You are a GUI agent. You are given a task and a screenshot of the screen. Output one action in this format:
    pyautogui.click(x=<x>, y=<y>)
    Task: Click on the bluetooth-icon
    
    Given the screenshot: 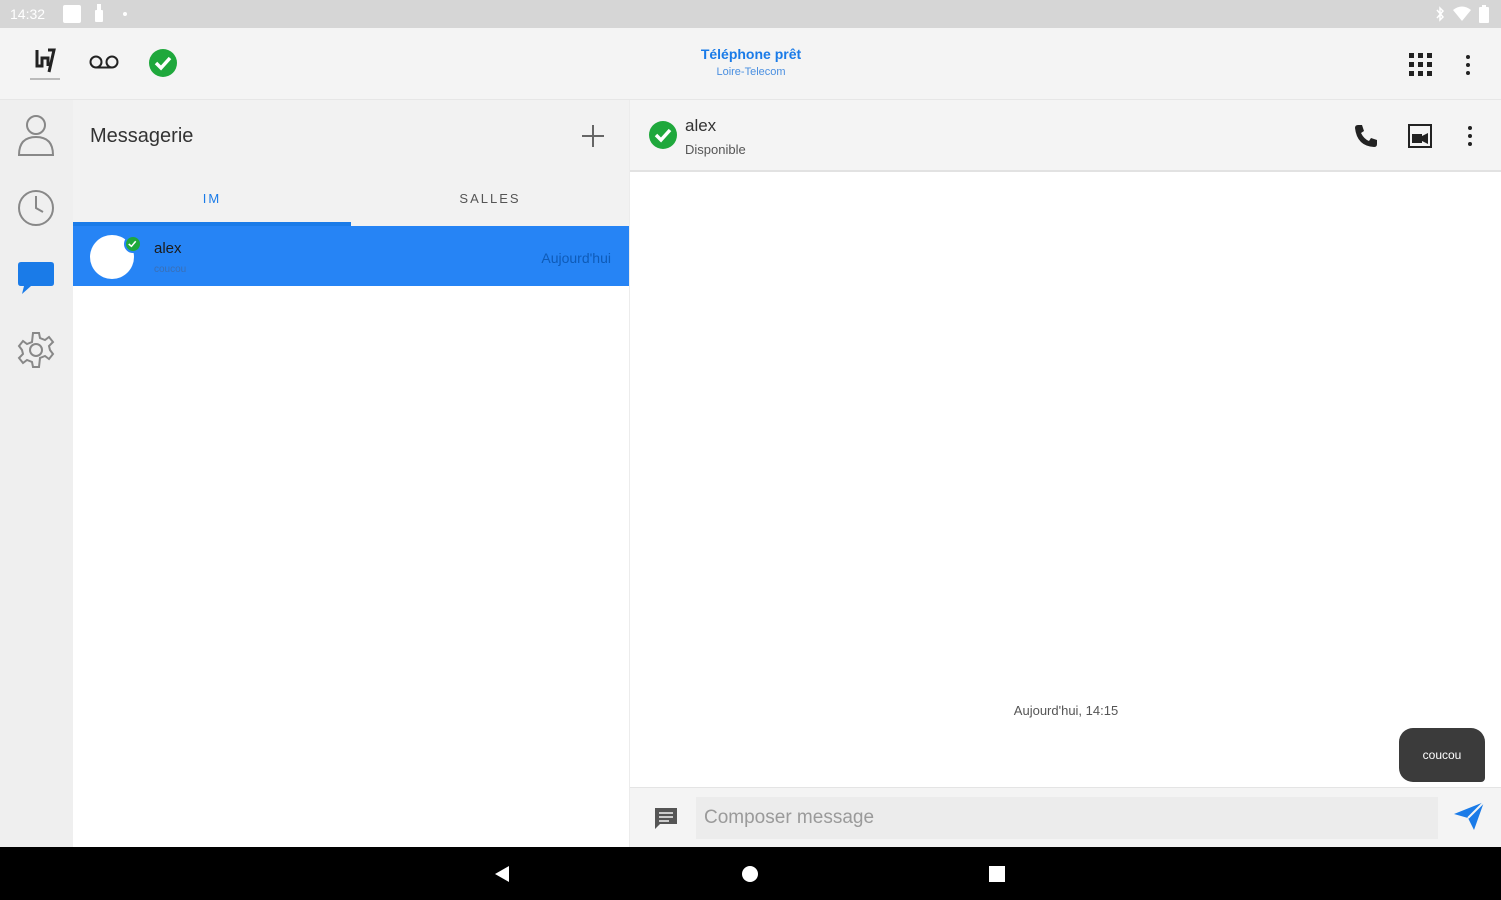 What is the action you would take?
    pyautogui.click(x=1440, y=14)
    